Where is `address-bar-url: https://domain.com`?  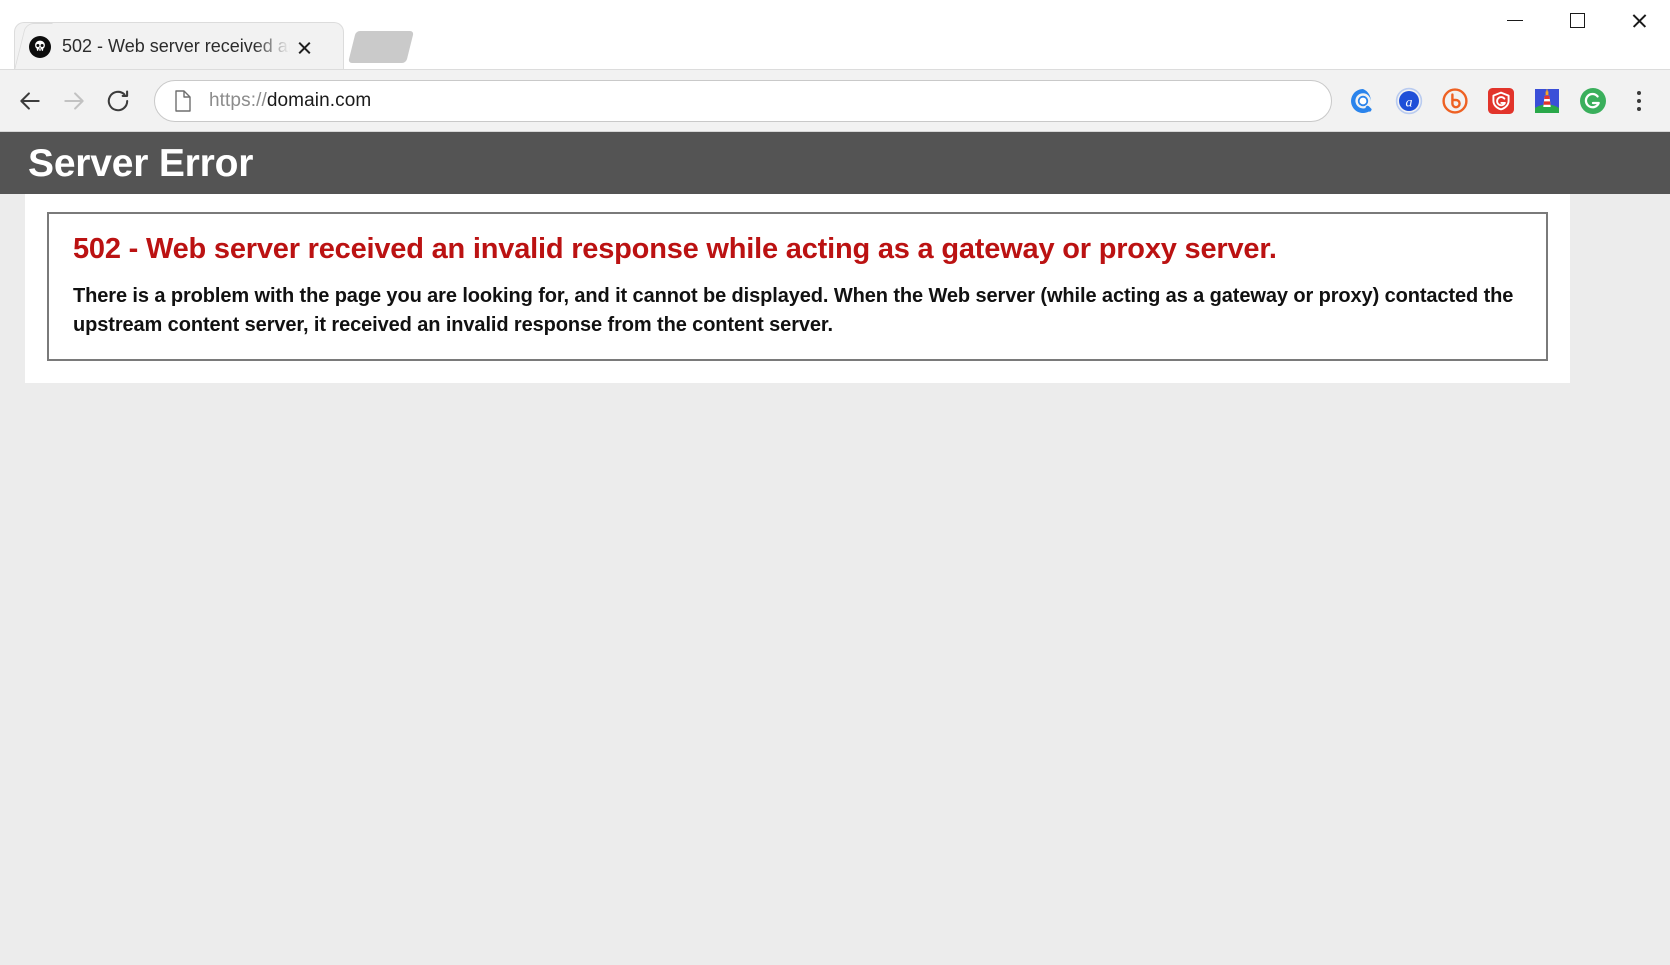
address-bar-url: https://domain.com is located at coordinates (290, 101).